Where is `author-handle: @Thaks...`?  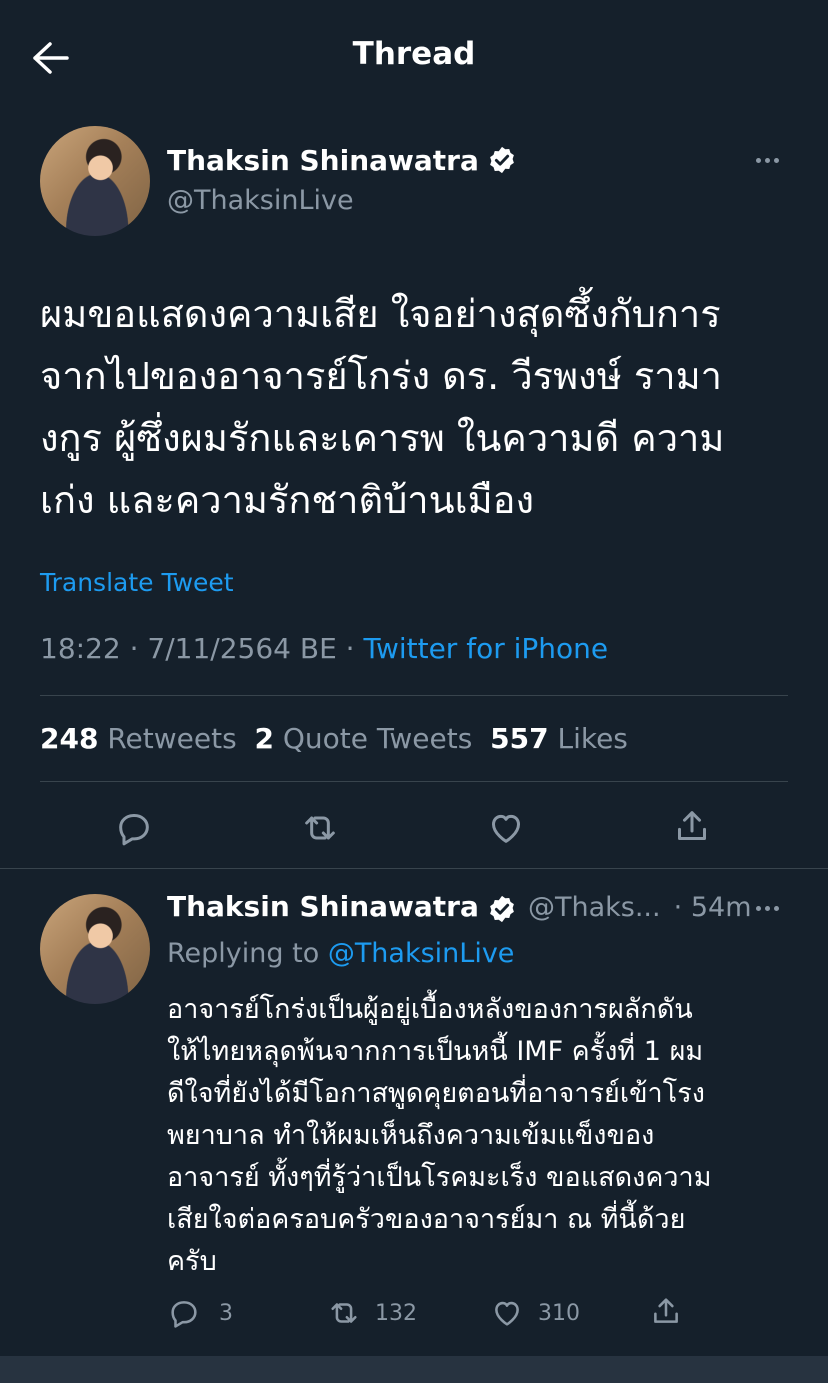 author-handle: @Thaks... is located at coordinates (594, 907).